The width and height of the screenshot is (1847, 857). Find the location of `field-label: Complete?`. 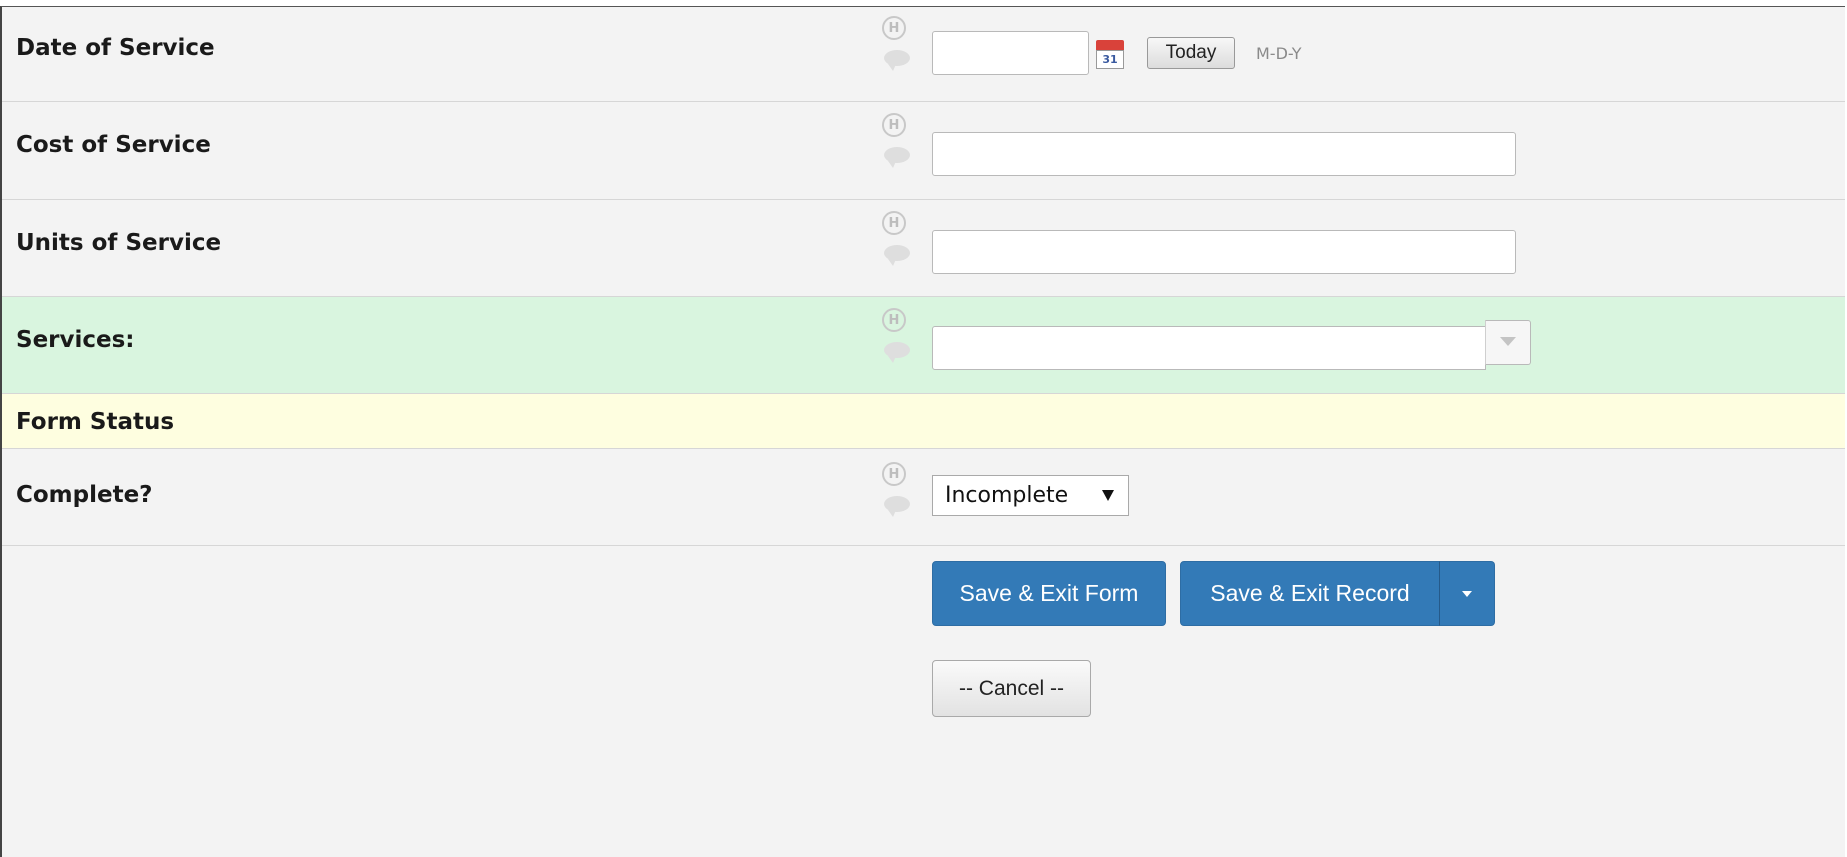

field-label: Complete? is located at coordinates (84, 495).